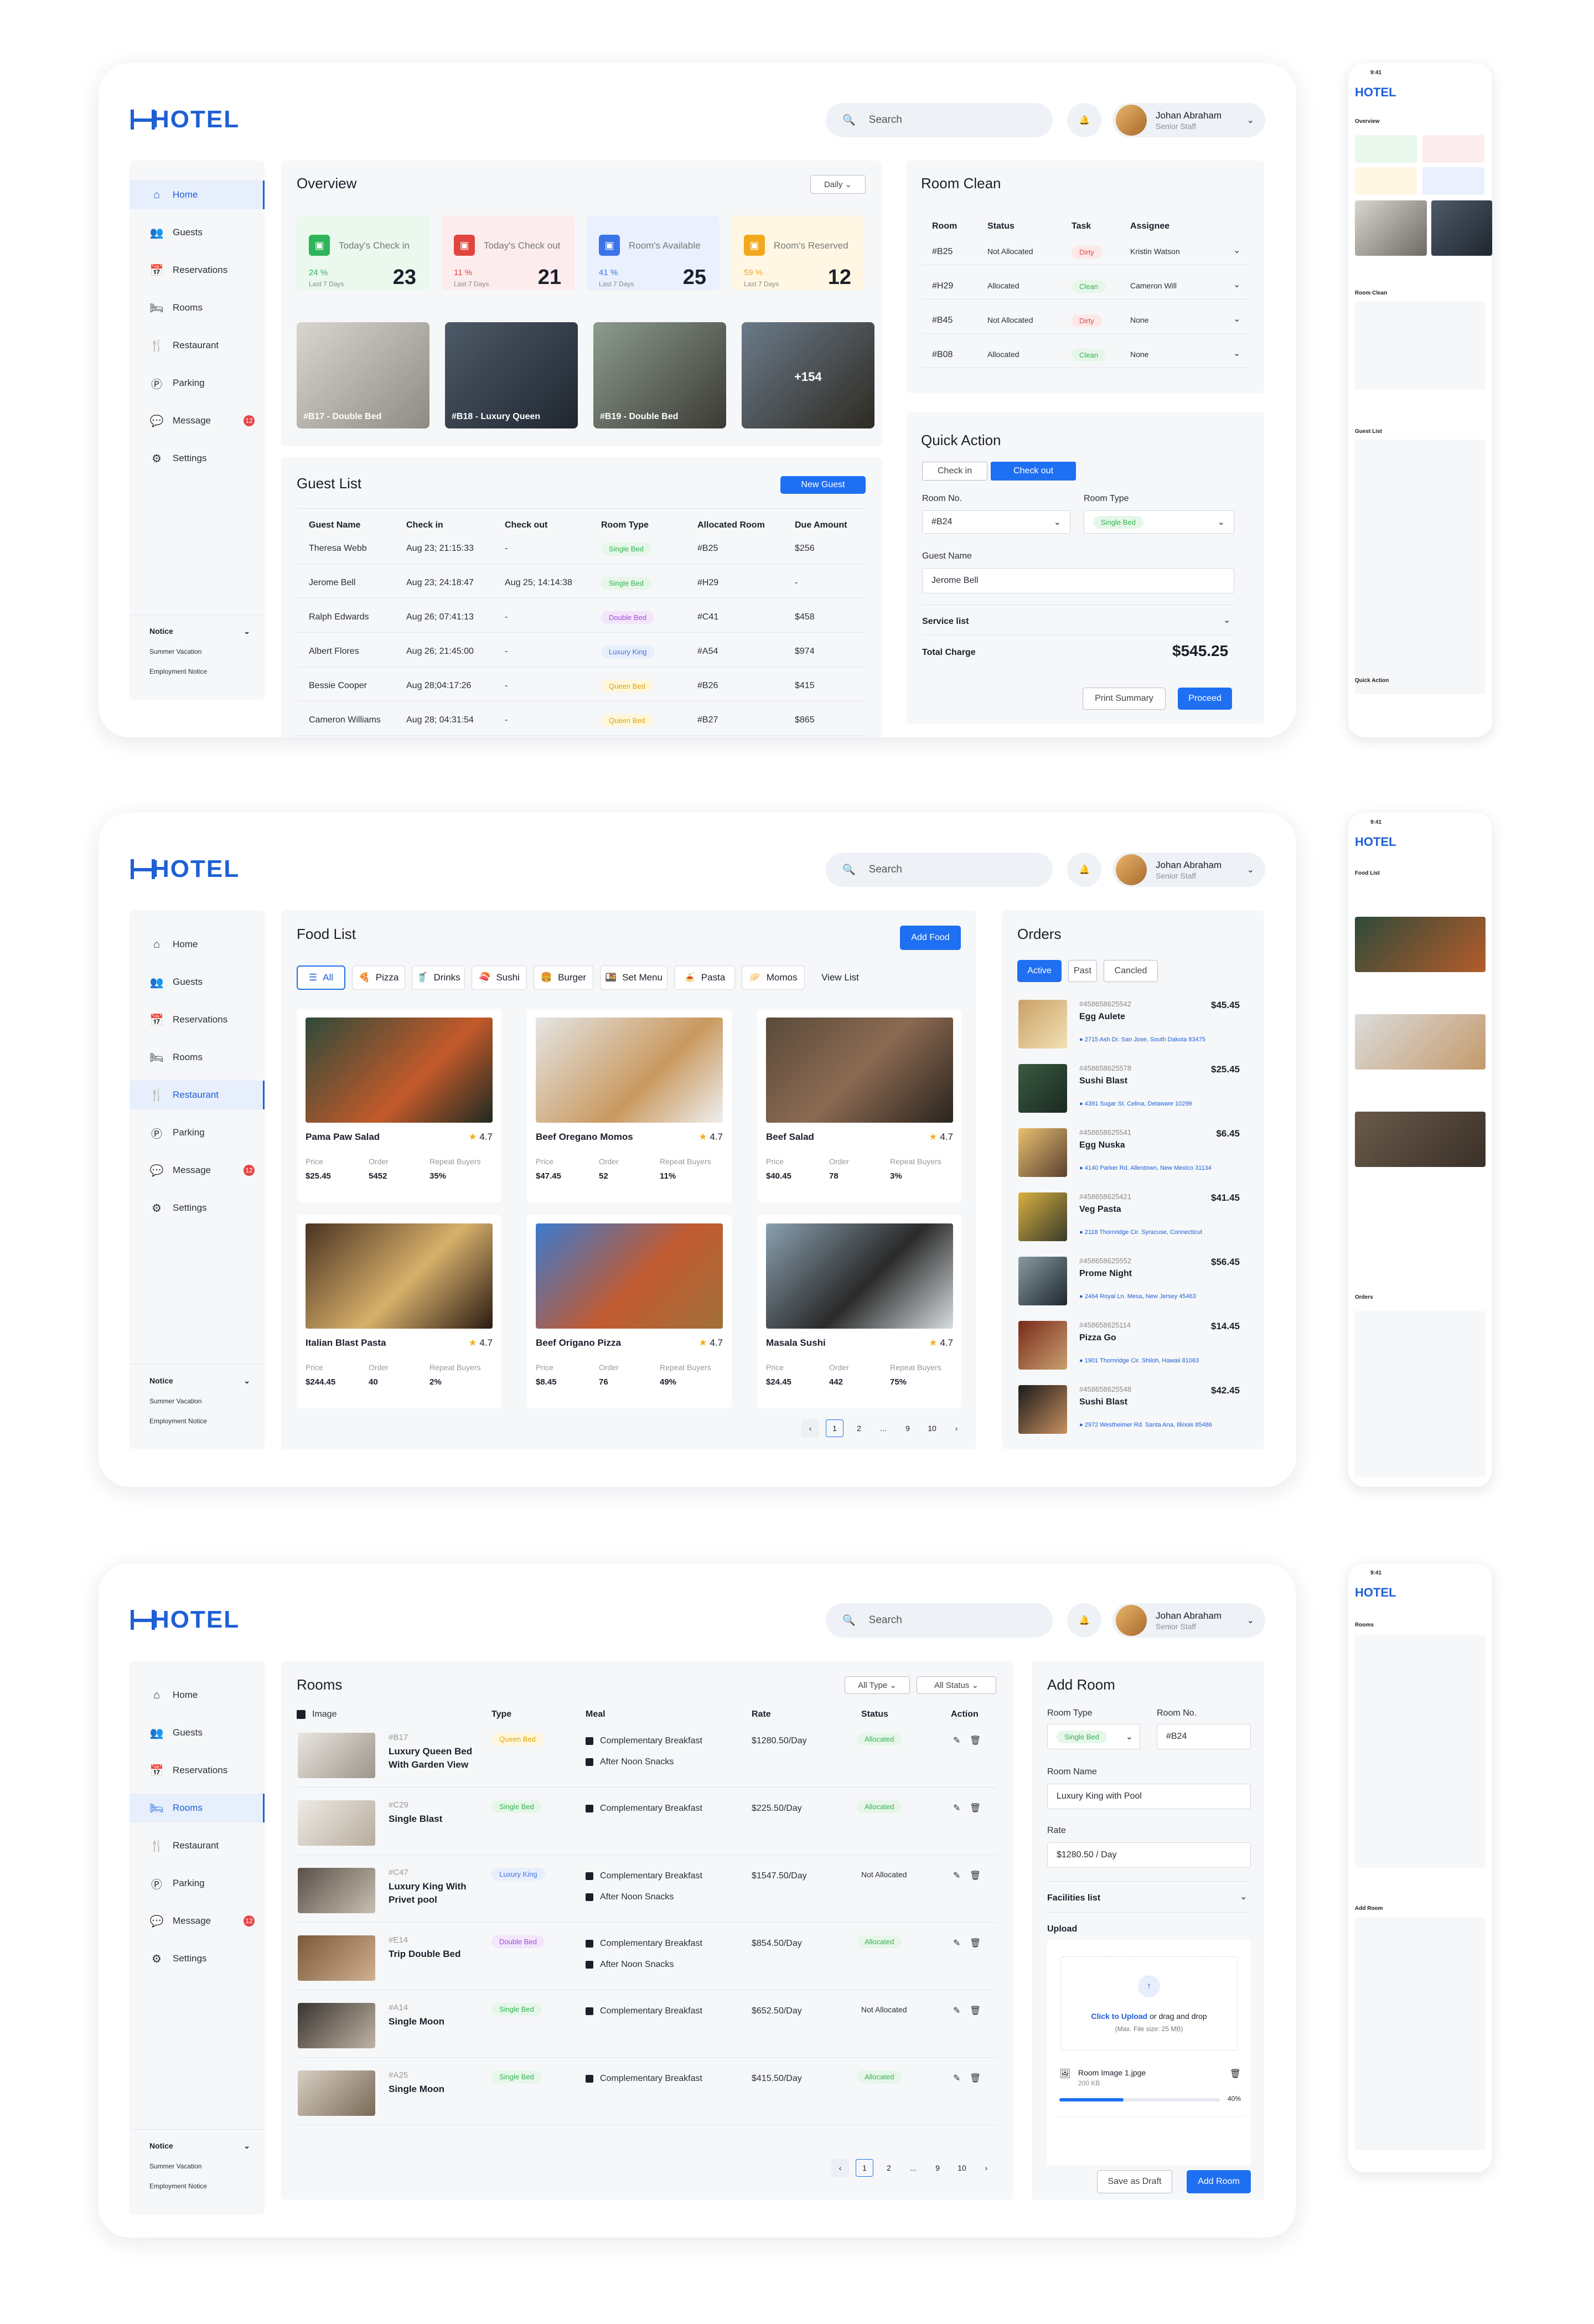  I want to click on column-header: Due Amount, so click(821, 525).